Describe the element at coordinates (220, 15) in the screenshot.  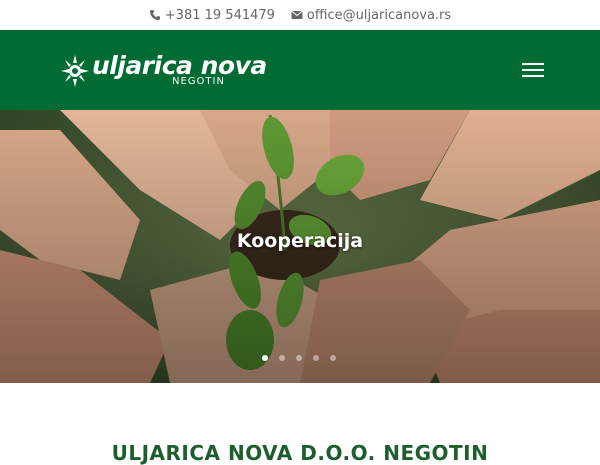
I see `phone-number: +381 19 541479` at that location.